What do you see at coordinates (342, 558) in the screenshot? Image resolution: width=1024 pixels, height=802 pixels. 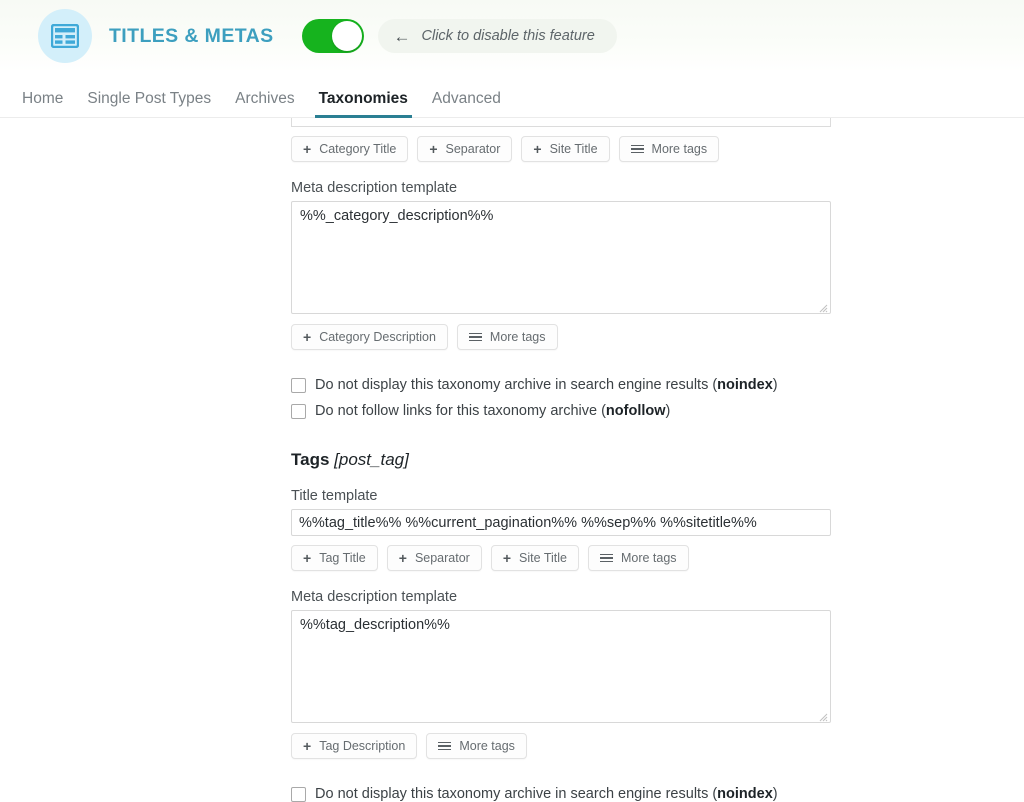 I see `button-label: Tag Title` at bounding box center [342, 558].